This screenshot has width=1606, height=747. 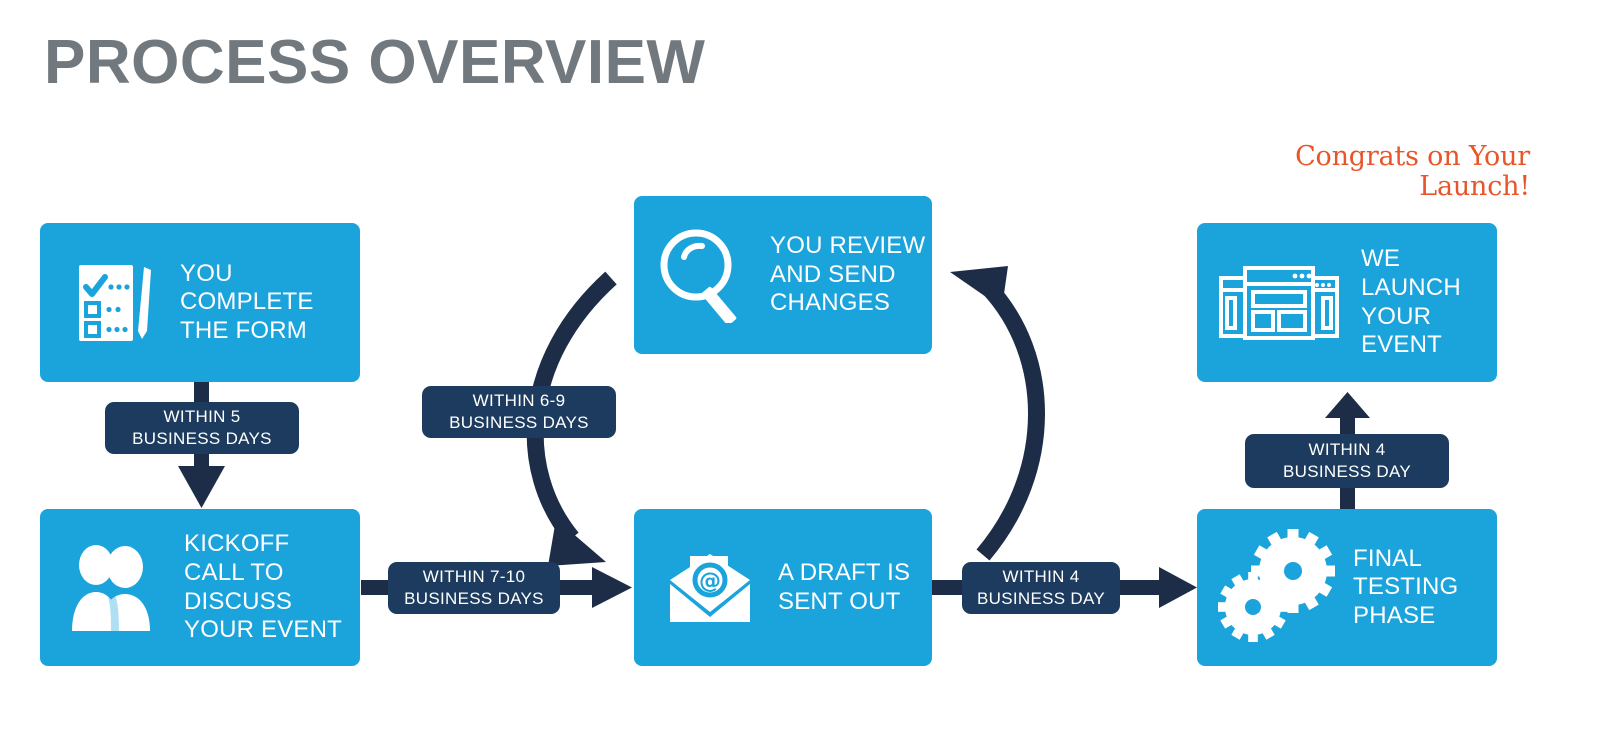 What do you see at coordinates (247, 301) in the screenshot?
I see `step-label: YOU COMPLETE THE FORM` at bounding box center [247, 301].